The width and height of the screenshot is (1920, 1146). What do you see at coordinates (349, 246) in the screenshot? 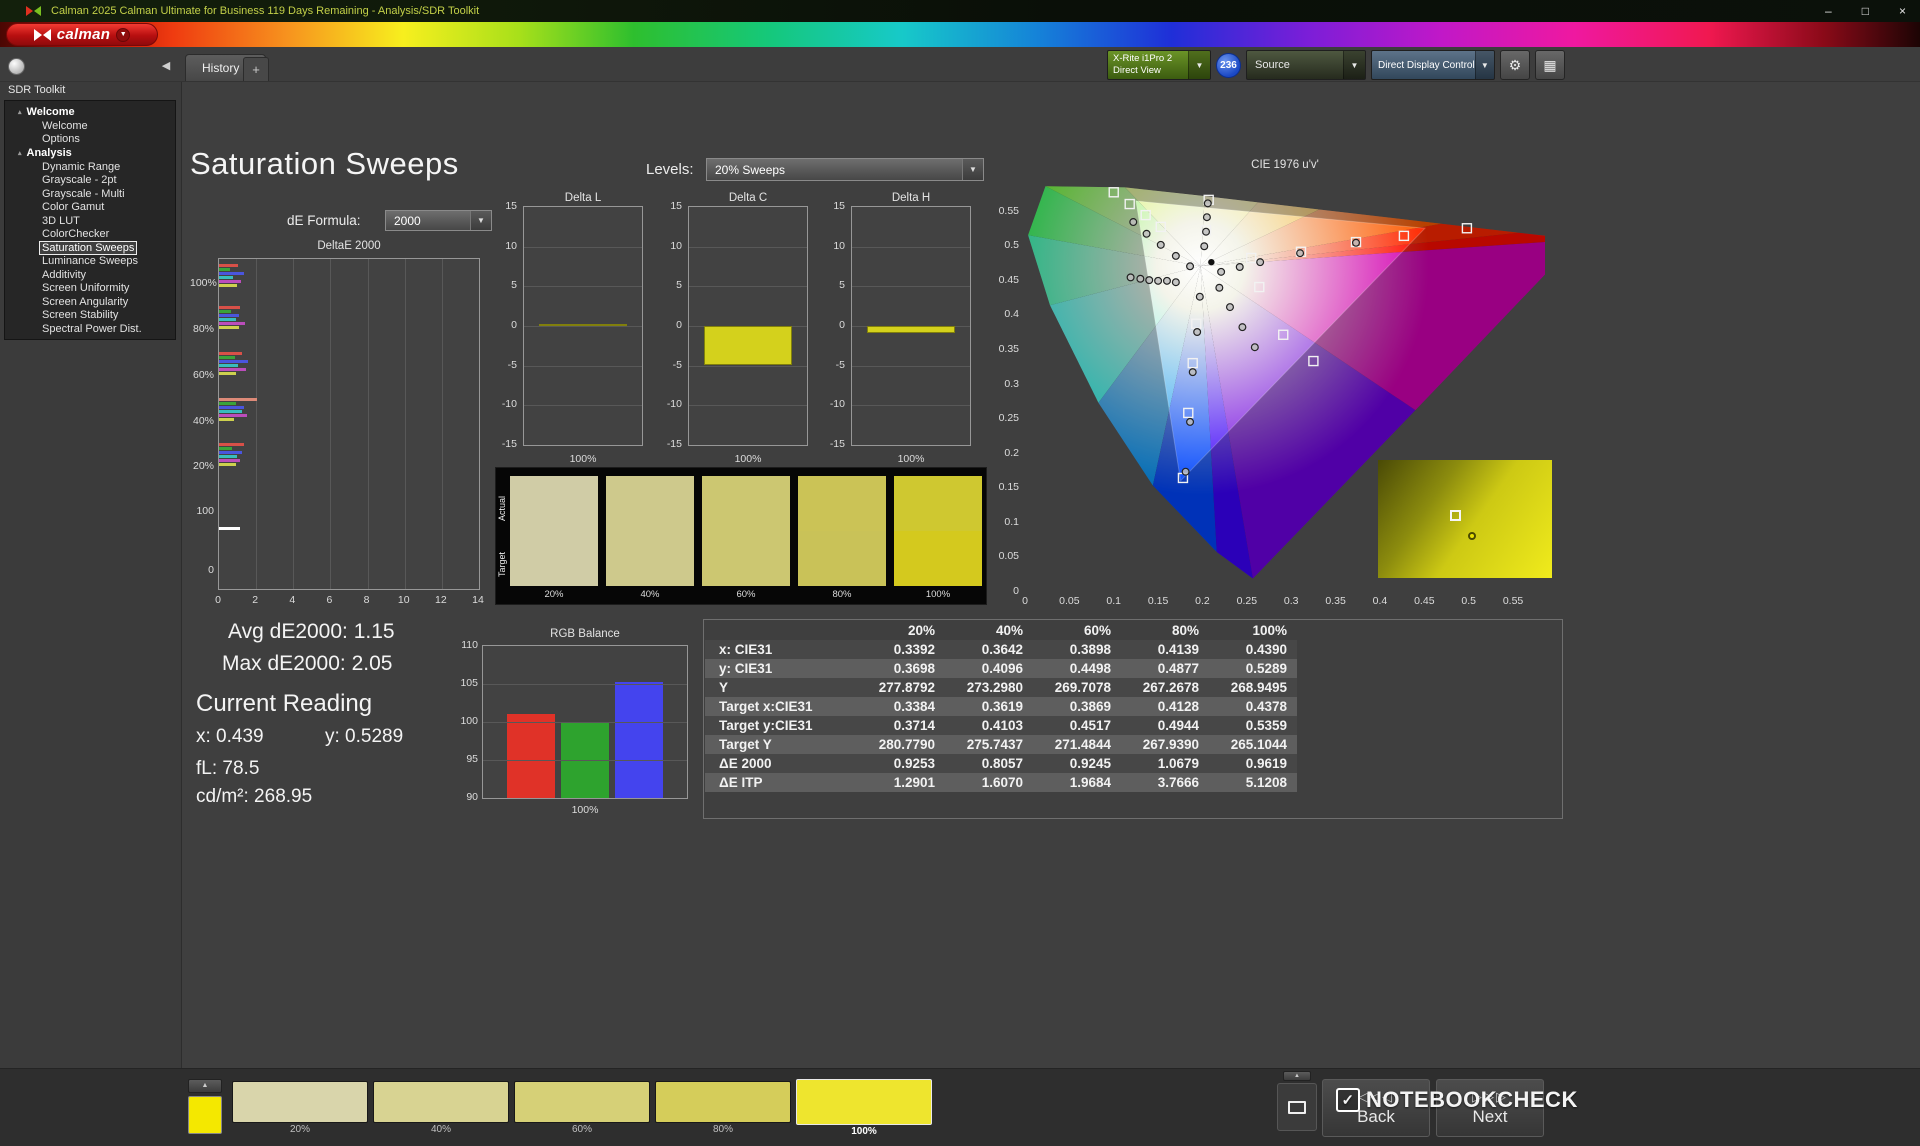
I see `chart-title: DeltaE 2000` at bounding box center [349, 246].